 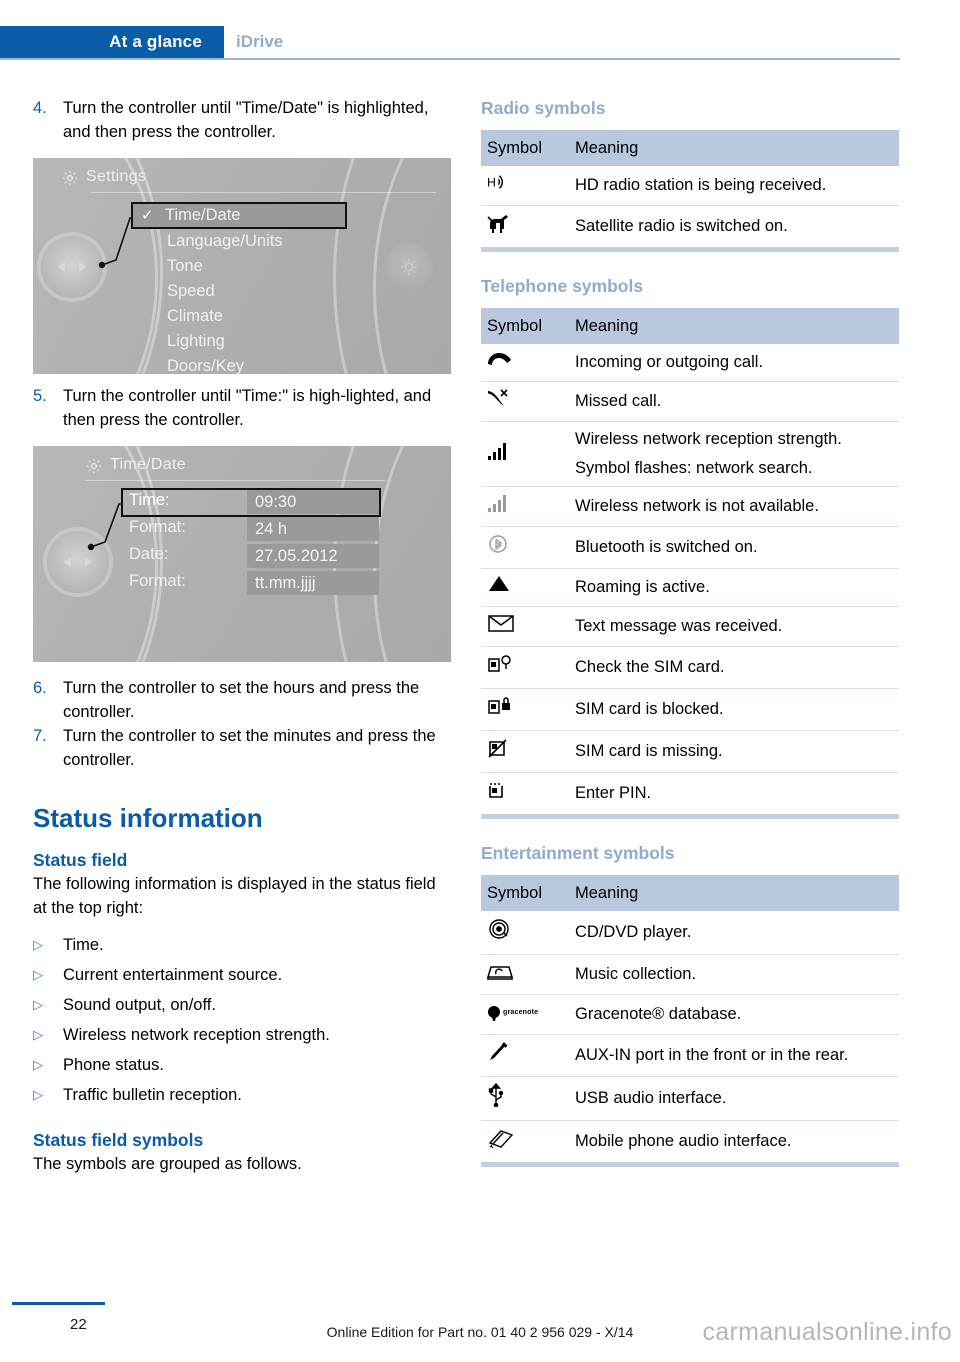 What do you see at coordinates (313, 583) in the screenshot?
I see `row-value: tt.mm.jjjj` at bounding box center [313, 583].